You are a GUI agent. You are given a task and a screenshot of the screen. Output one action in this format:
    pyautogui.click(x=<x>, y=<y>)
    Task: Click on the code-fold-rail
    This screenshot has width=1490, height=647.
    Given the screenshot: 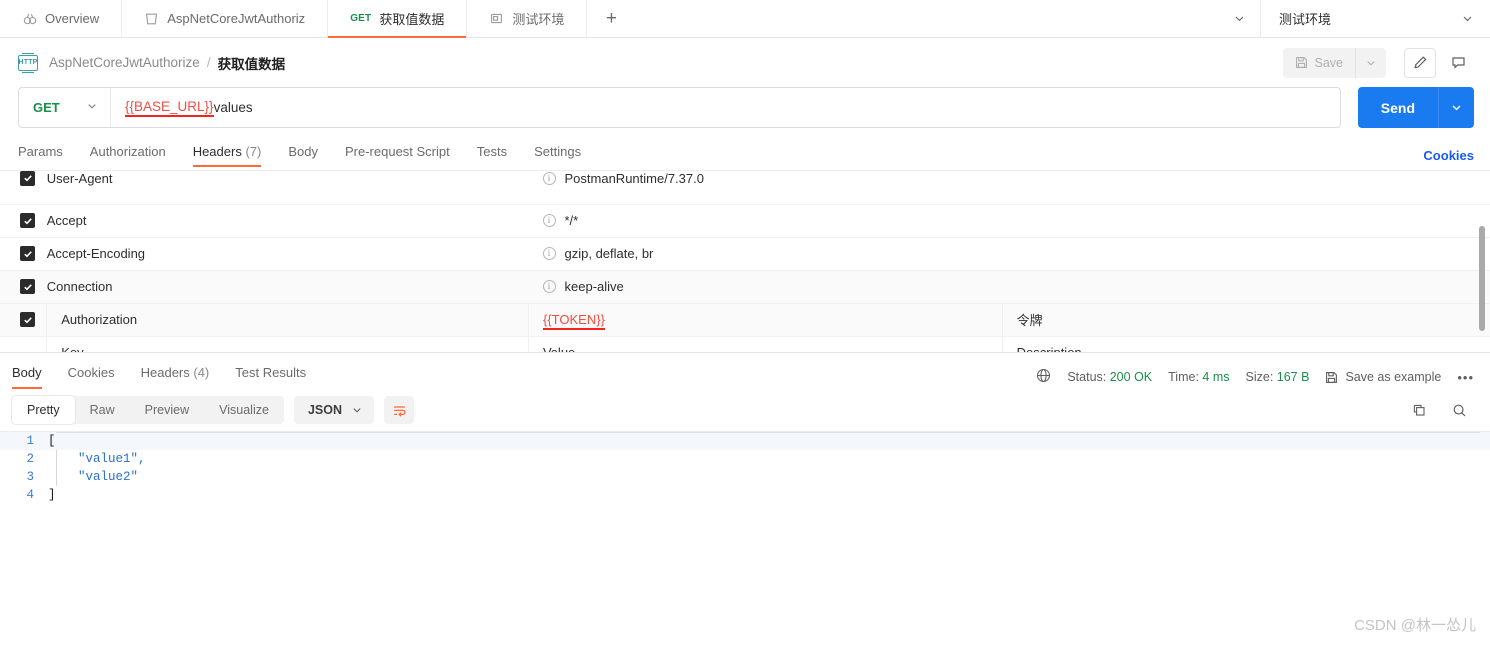 What is the action you would take?
    pyautogui.click(x=56, y=468)
    